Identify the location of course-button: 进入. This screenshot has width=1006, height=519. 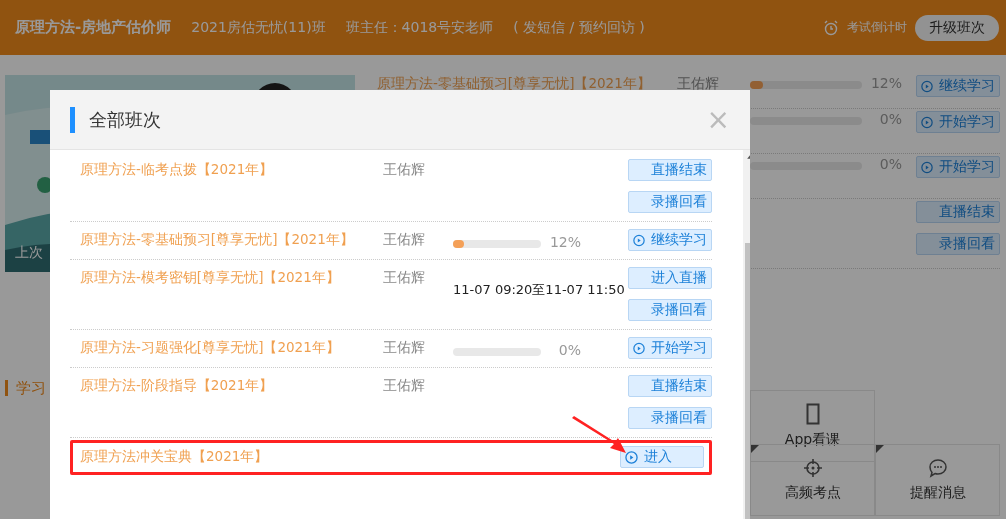
(662, 457).